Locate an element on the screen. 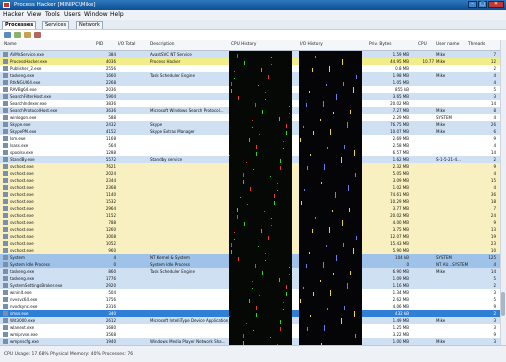 The image size is (506, 362). cell-name: wmiprvse.exe is located at coordinates (24, 334).